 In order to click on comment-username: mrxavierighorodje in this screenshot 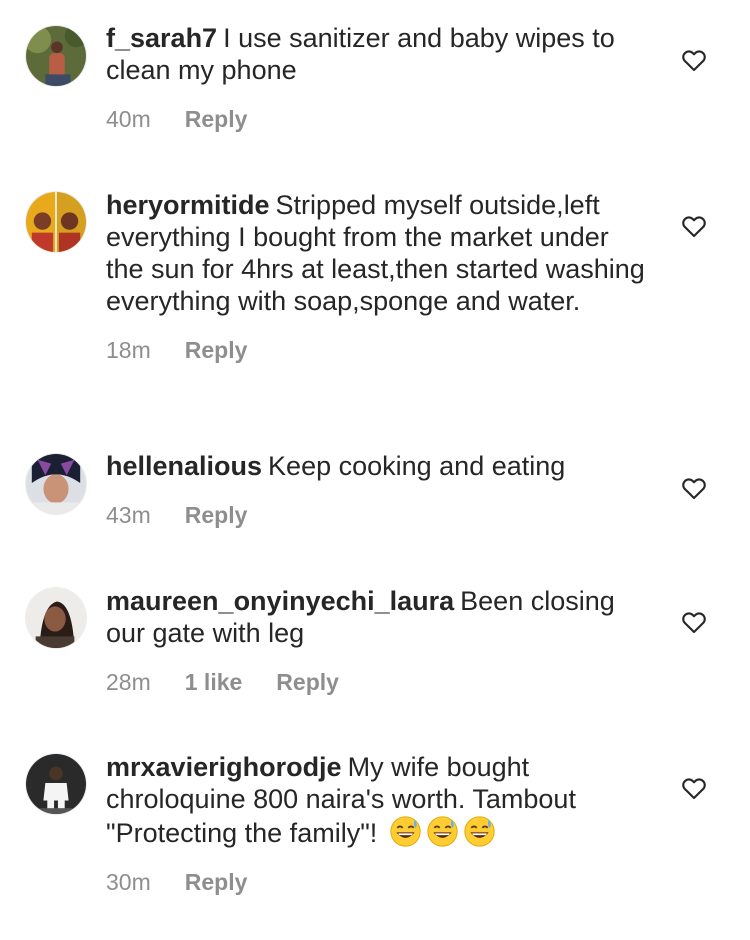, I will do `click(224, 767)`.